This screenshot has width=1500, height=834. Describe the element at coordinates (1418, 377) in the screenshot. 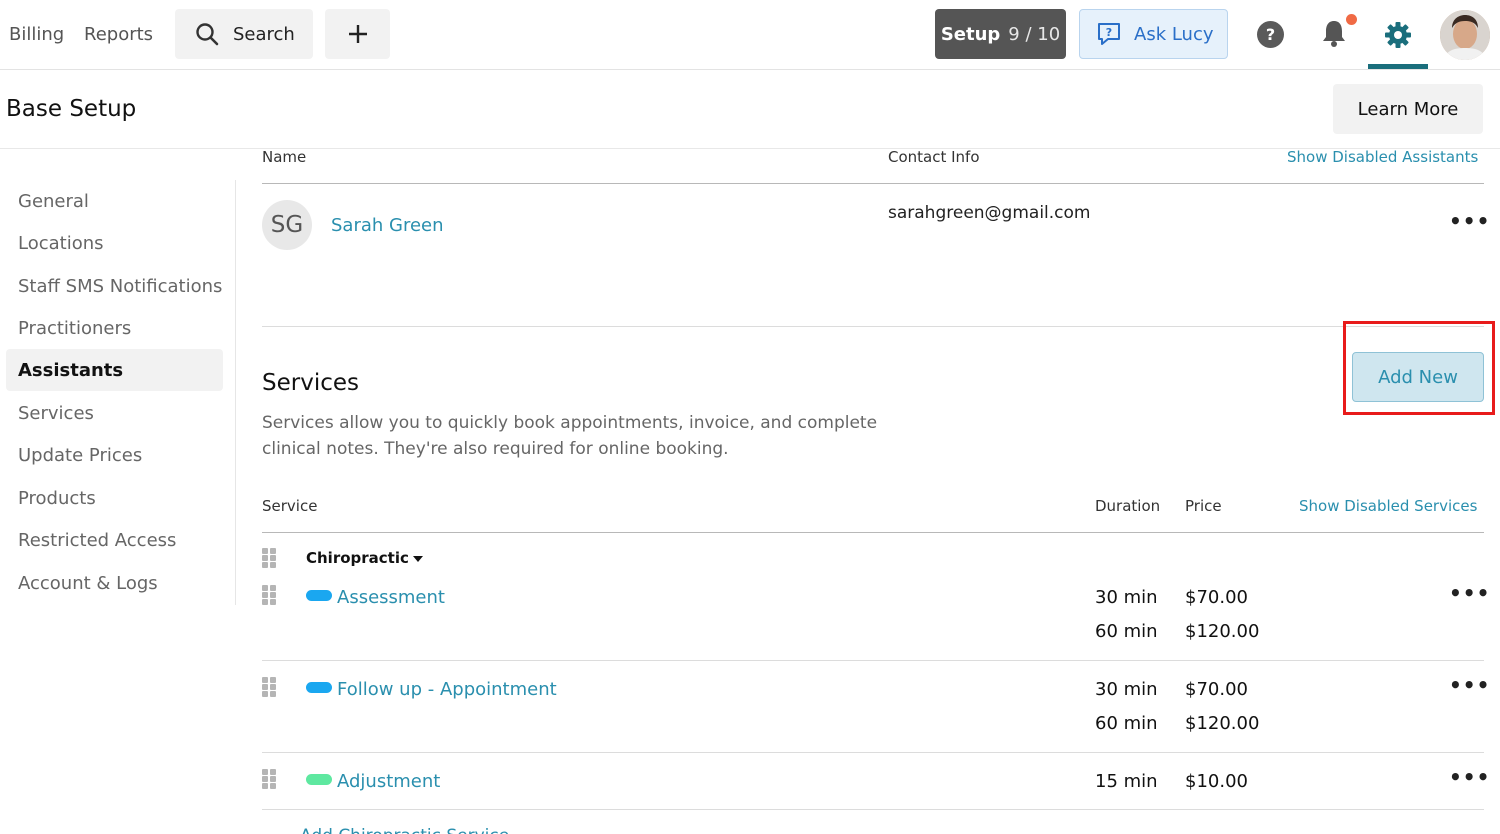

I see `add-new-service-button: Add New` at that location.